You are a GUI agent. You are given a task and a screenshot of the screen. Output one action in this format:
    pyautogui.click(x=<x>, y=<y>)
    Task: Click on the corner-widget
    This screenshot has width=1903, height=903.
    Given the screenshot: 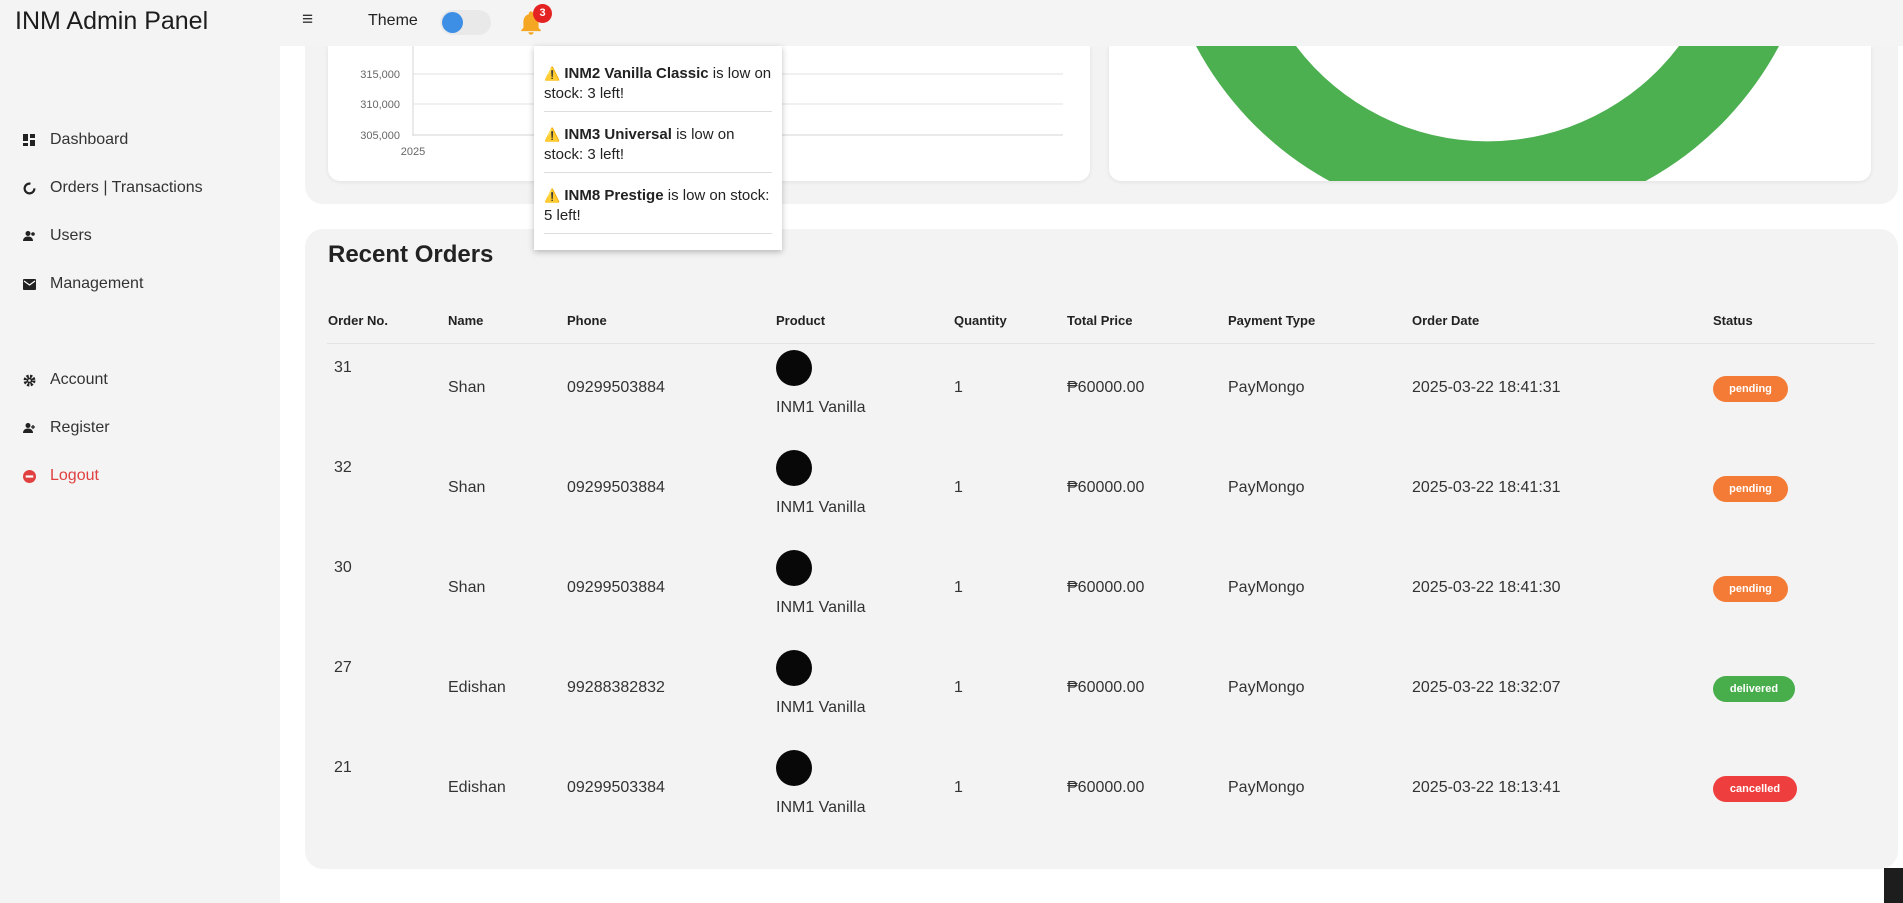 What is the action you would take?
    pyautogui.click(x=1893, y=885)
    